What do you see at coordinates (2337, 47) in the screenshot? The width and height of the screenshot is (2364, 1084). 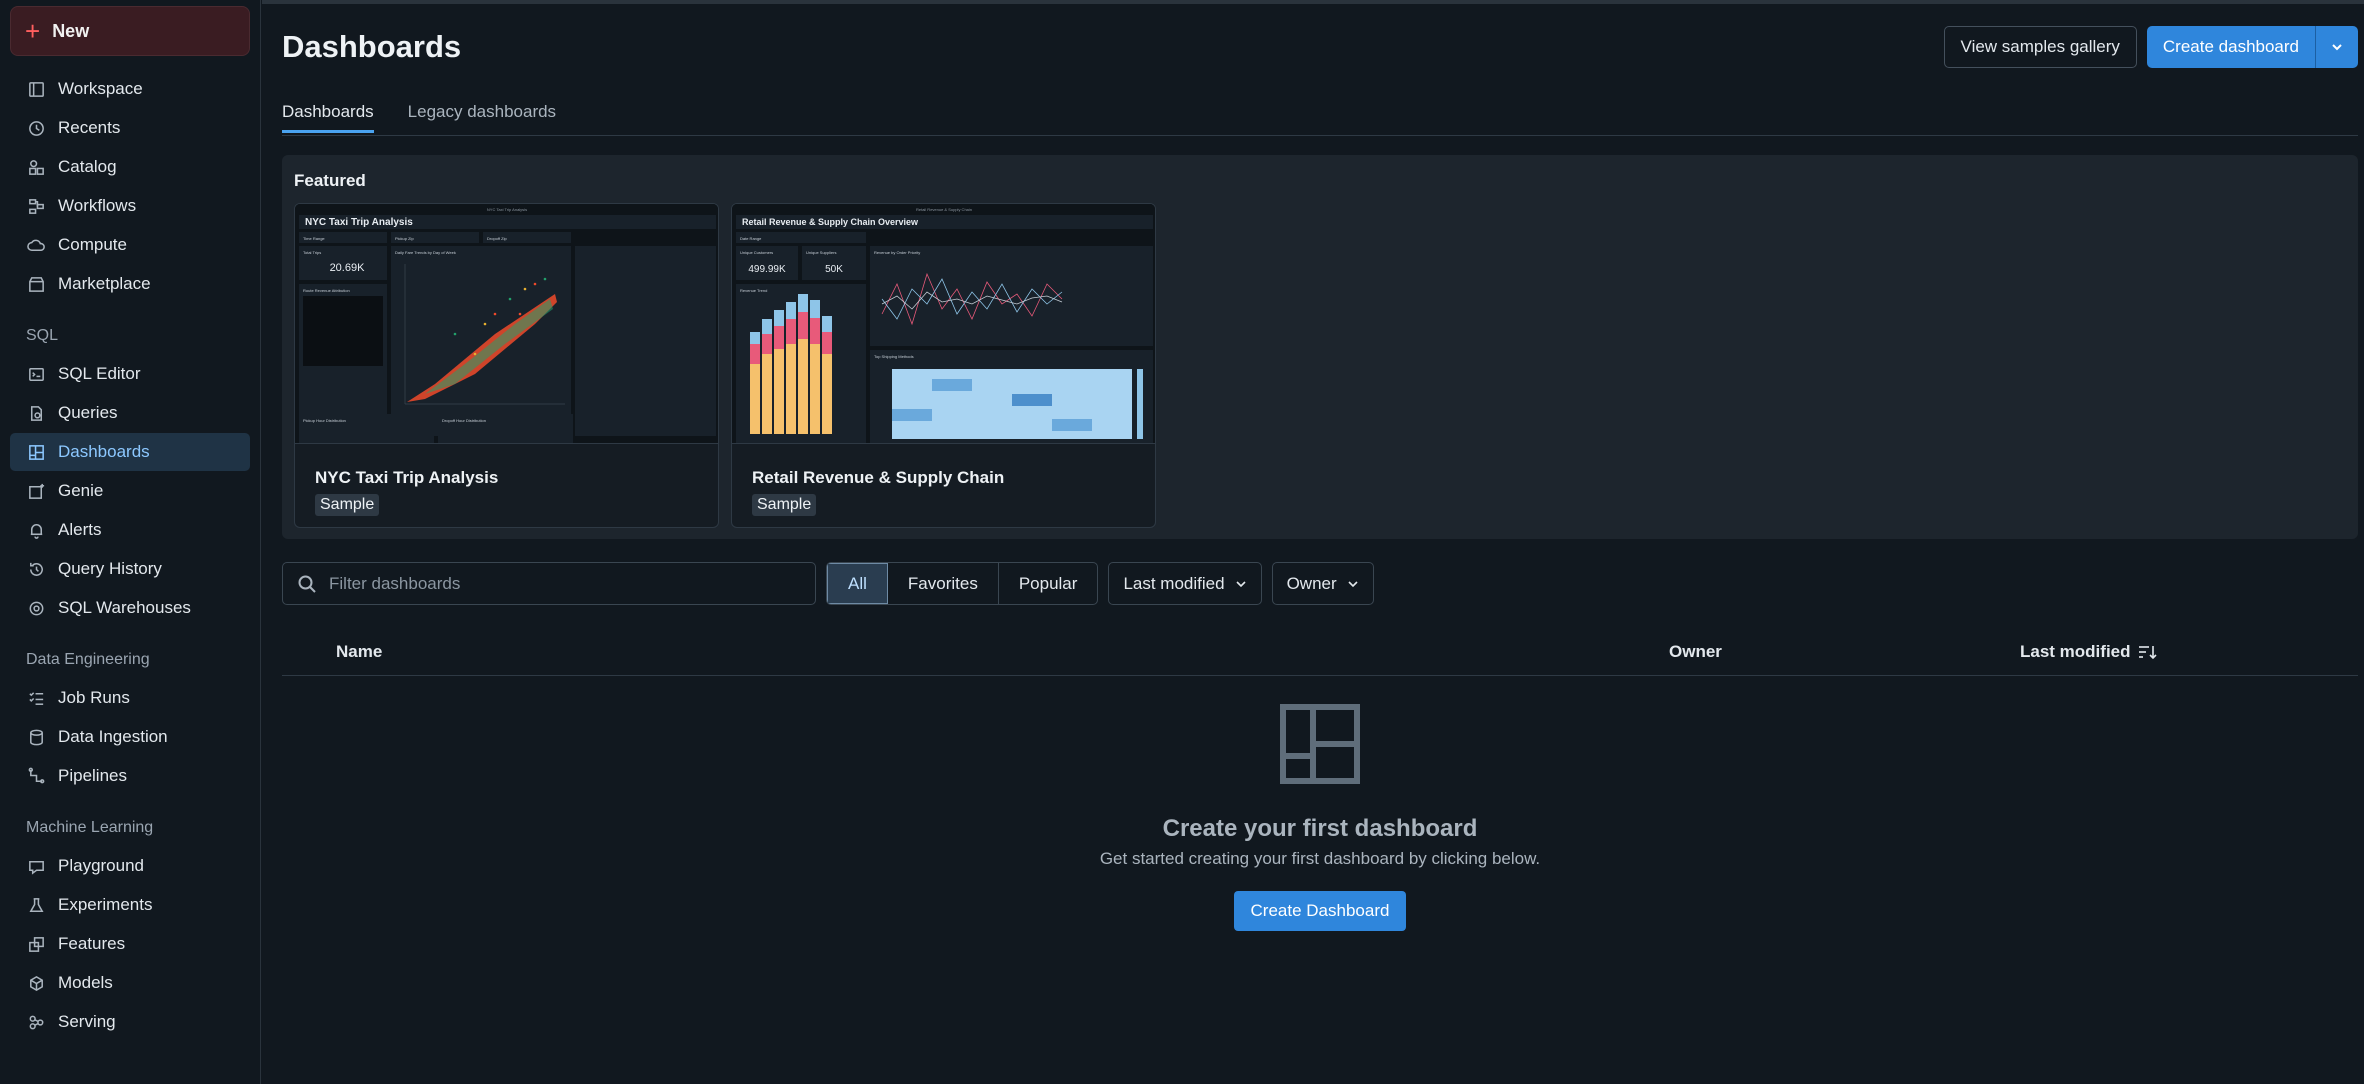 I see `create-dashboard-menu-button` at bounding box center [2337, 47].